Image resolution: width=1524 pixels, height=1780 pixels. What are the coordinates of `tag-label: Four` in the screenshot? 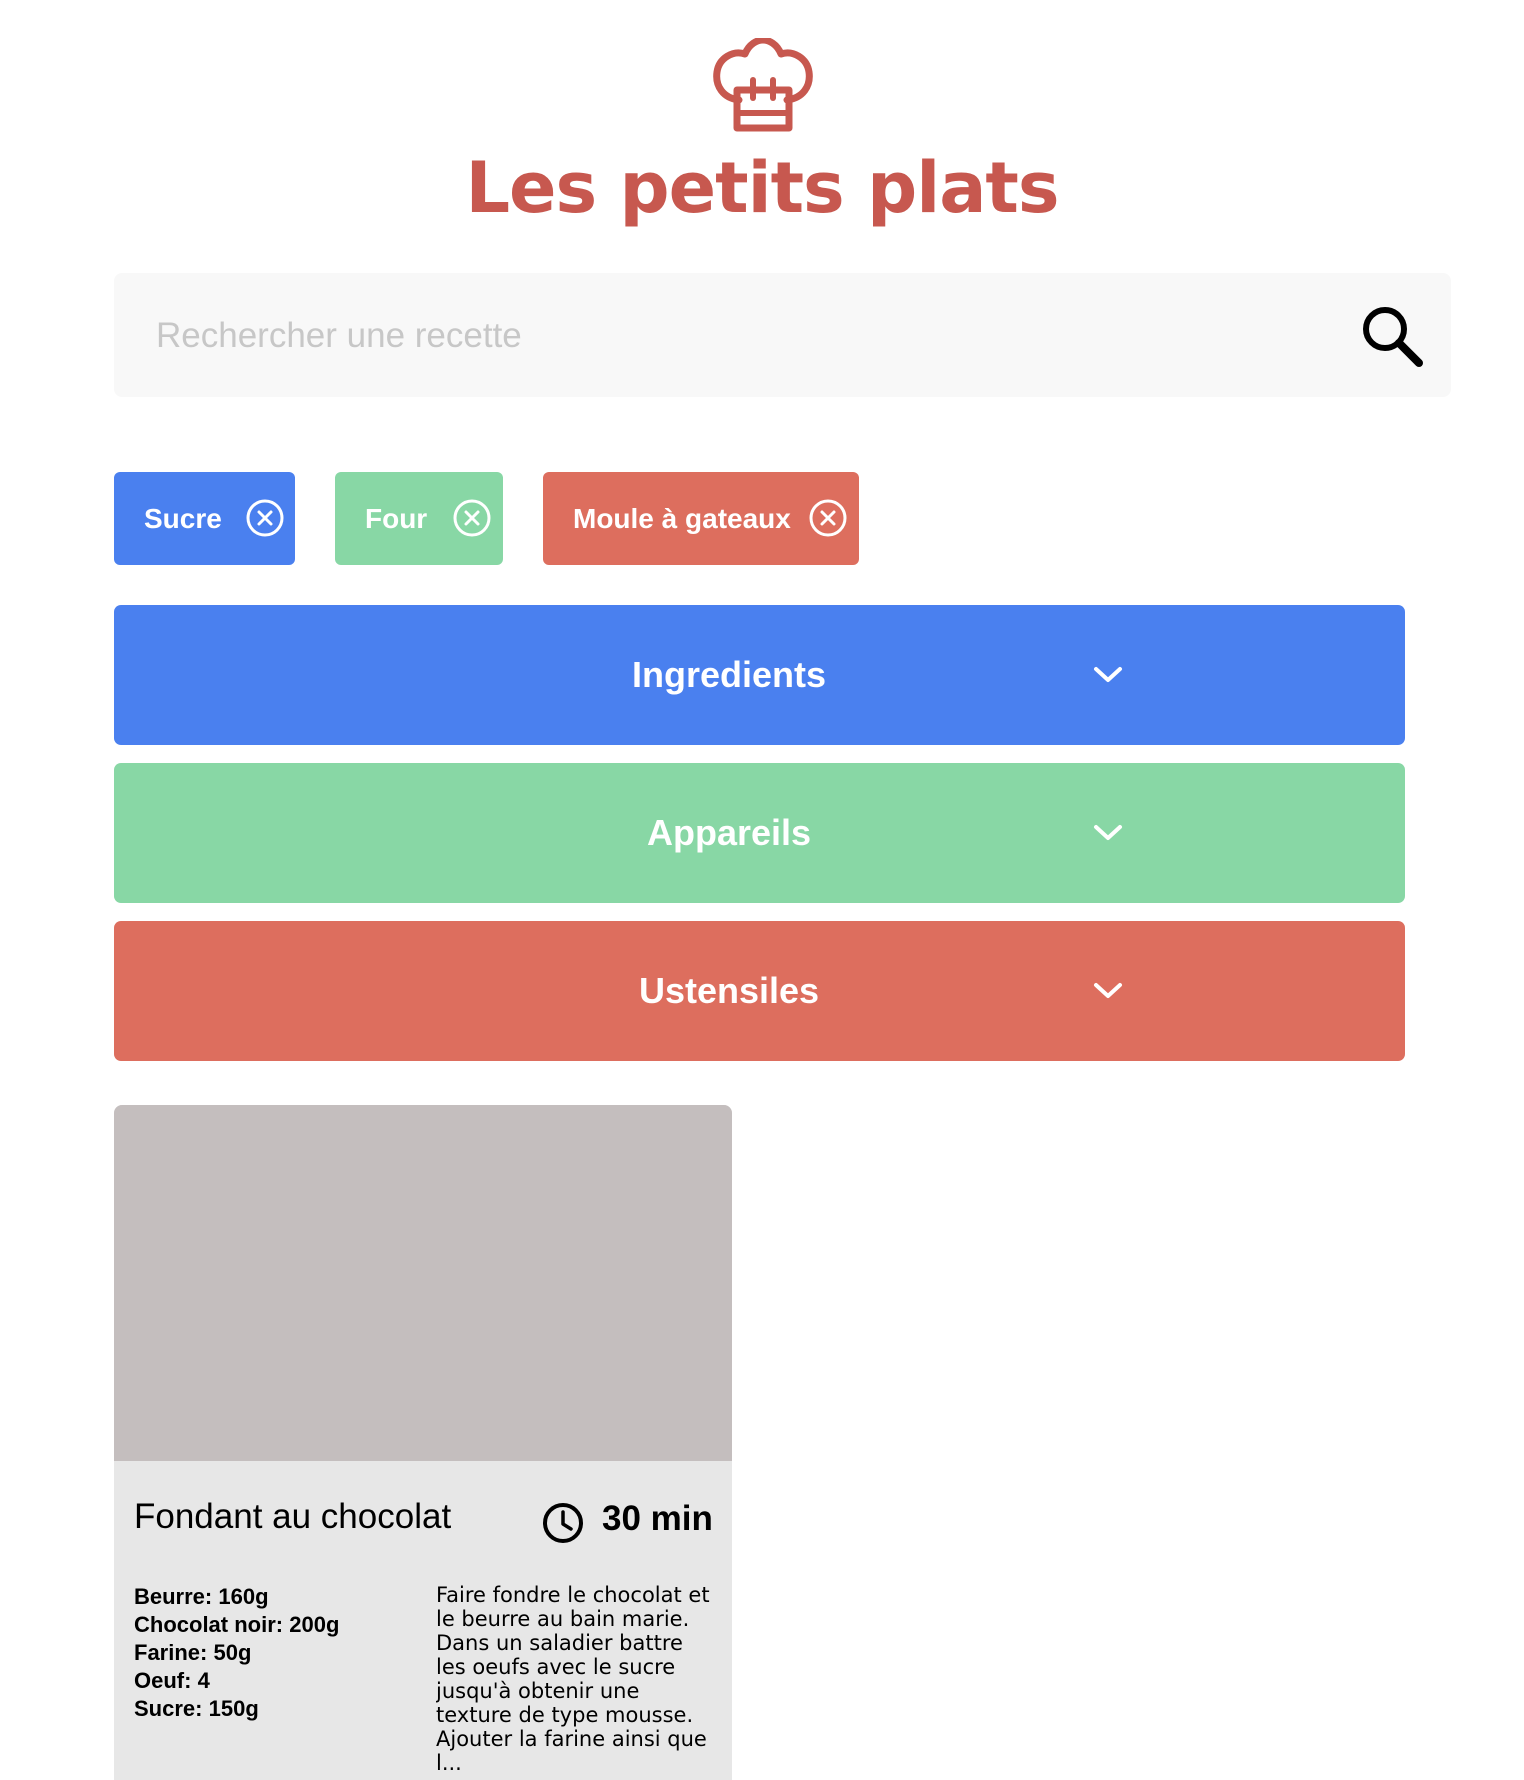 It's located at (396, 518).